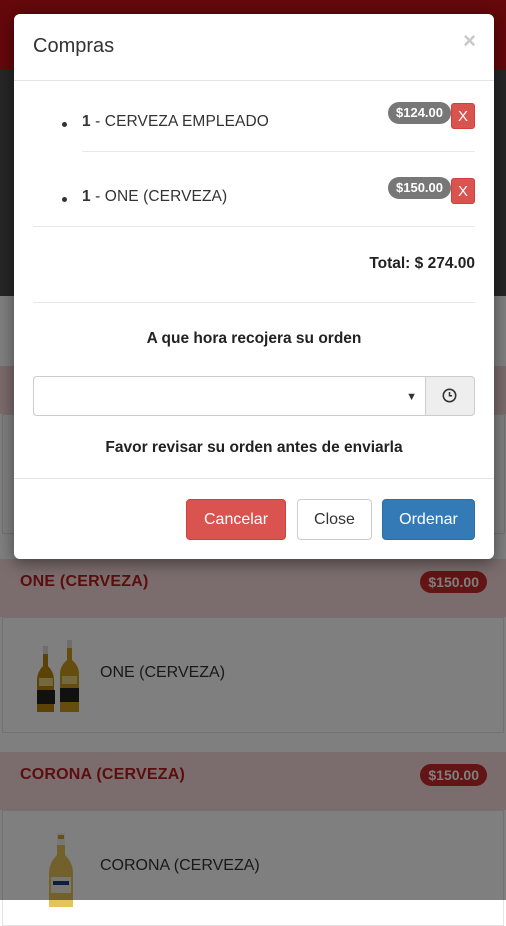 This screenshot has height=926, width=506. What do you see at coordinates (254, 212) in the screenshot?
I see `order-item: 1 - ONE (CERVEZA) $150.00 X` at bounding box center [254, 212].